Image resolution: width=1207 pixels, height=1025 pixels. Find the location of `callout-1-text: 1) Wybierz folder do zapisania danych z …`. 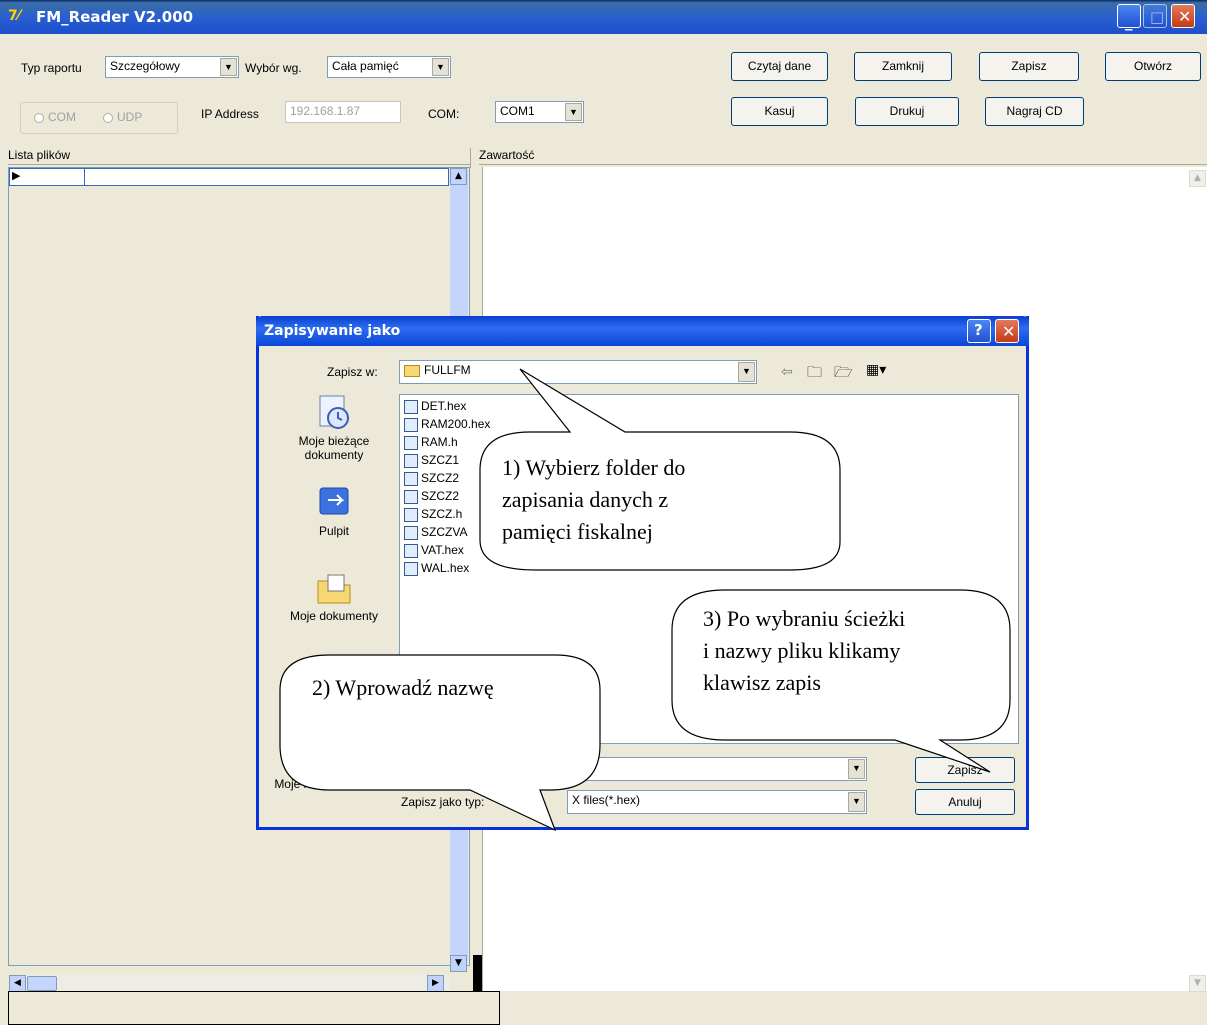

callout-1-text: 1) Wybierz folder do zapisania danych z … is located at coordinates (594, 499).